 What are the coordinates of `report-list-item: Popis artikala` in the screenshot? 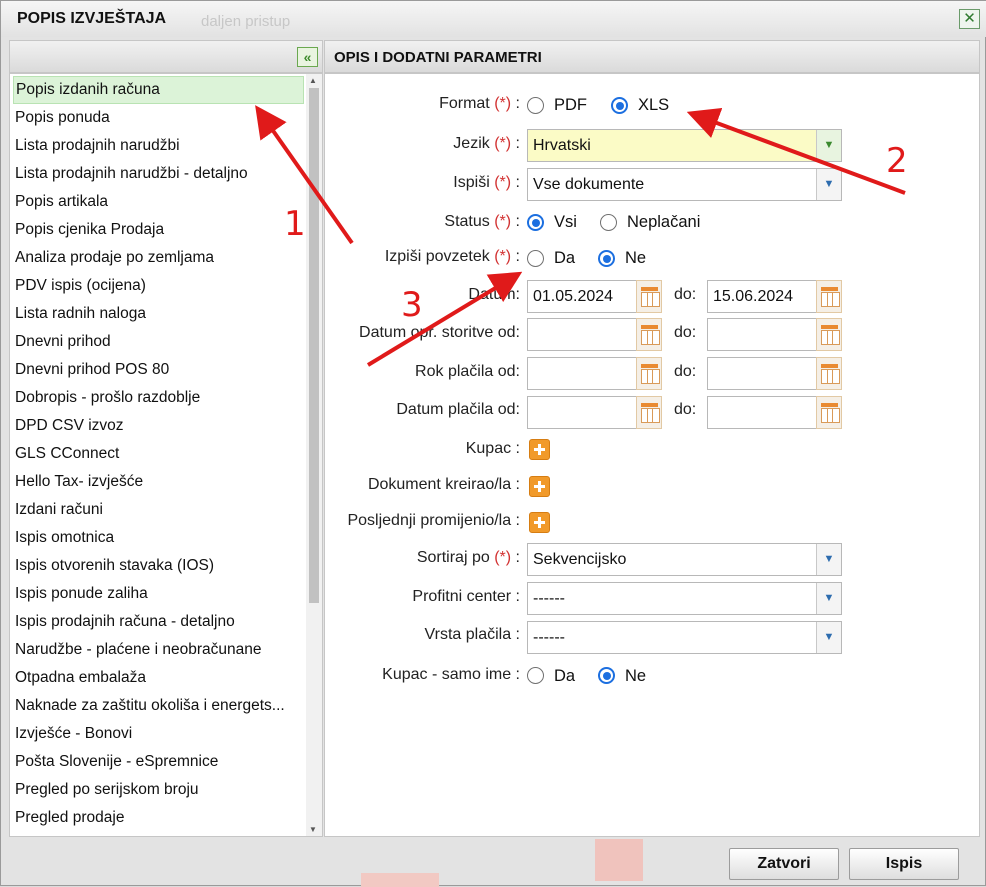 It's located at (158, 202).